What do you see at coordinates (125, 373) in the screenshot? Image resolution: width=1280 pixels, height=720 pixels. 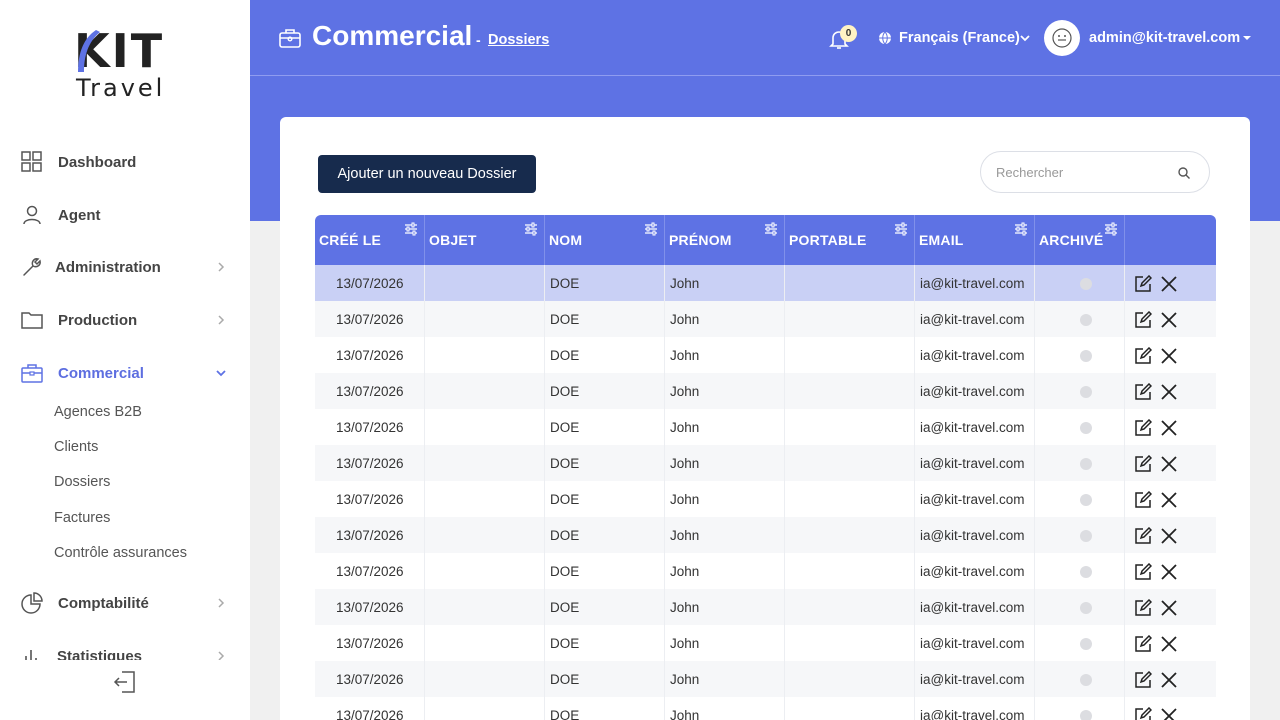 I see `sidebar-item-commercial: Commercial` at bounding box center [125, 373].